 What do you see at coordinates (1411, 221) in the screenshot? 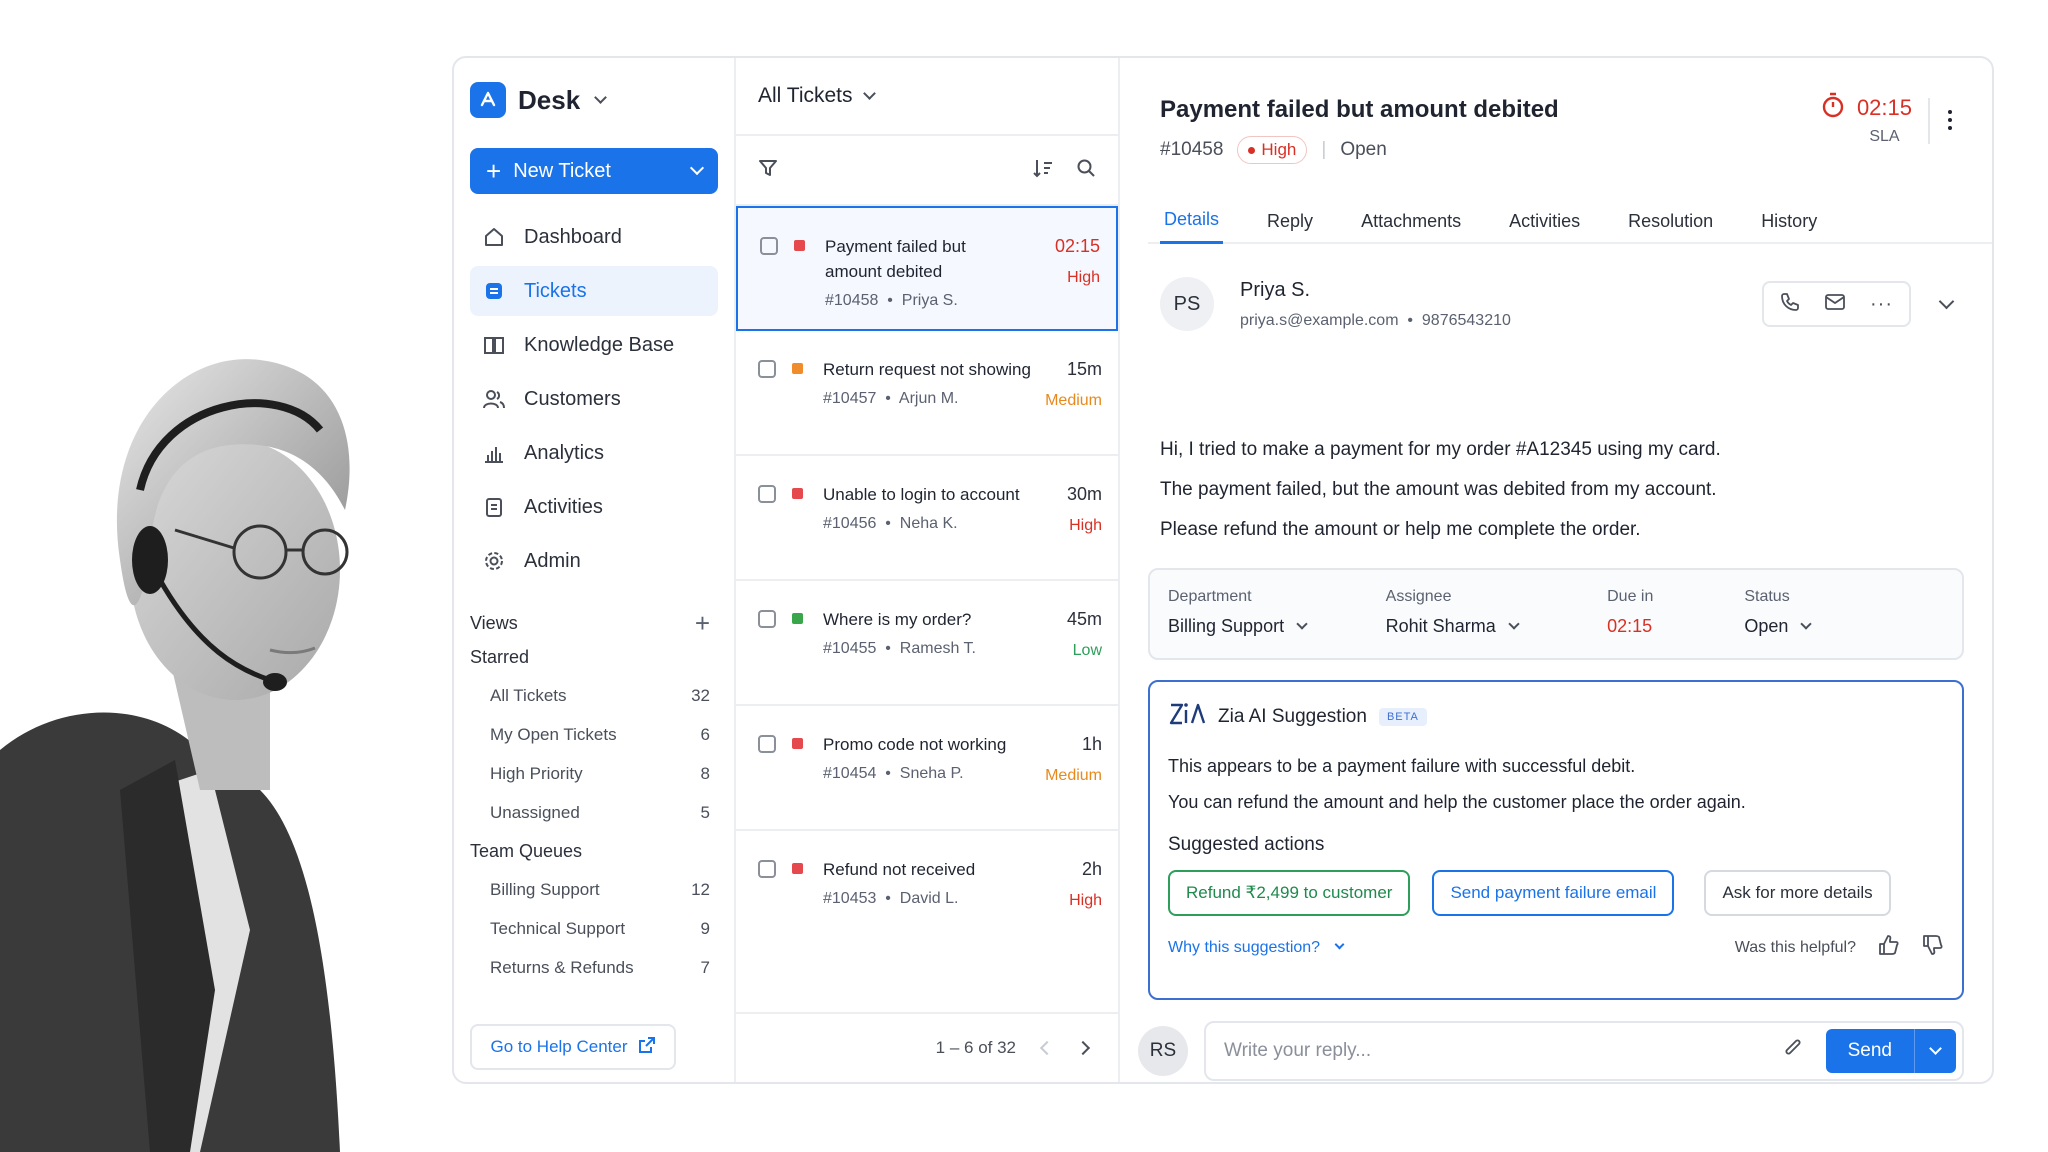
I see `tab-attachments: Attachments` at bounding box center [1411, 221].